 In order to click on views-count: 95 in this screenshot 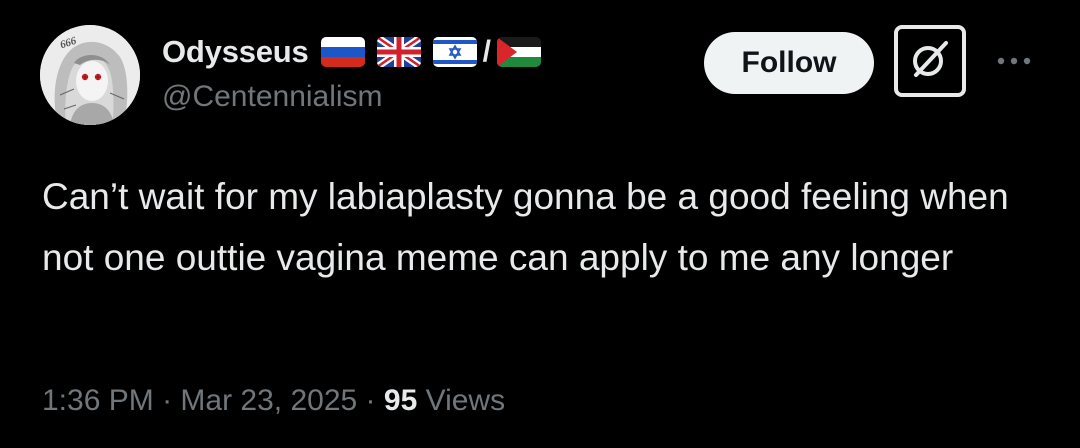, I will do `click(400, 400)`.